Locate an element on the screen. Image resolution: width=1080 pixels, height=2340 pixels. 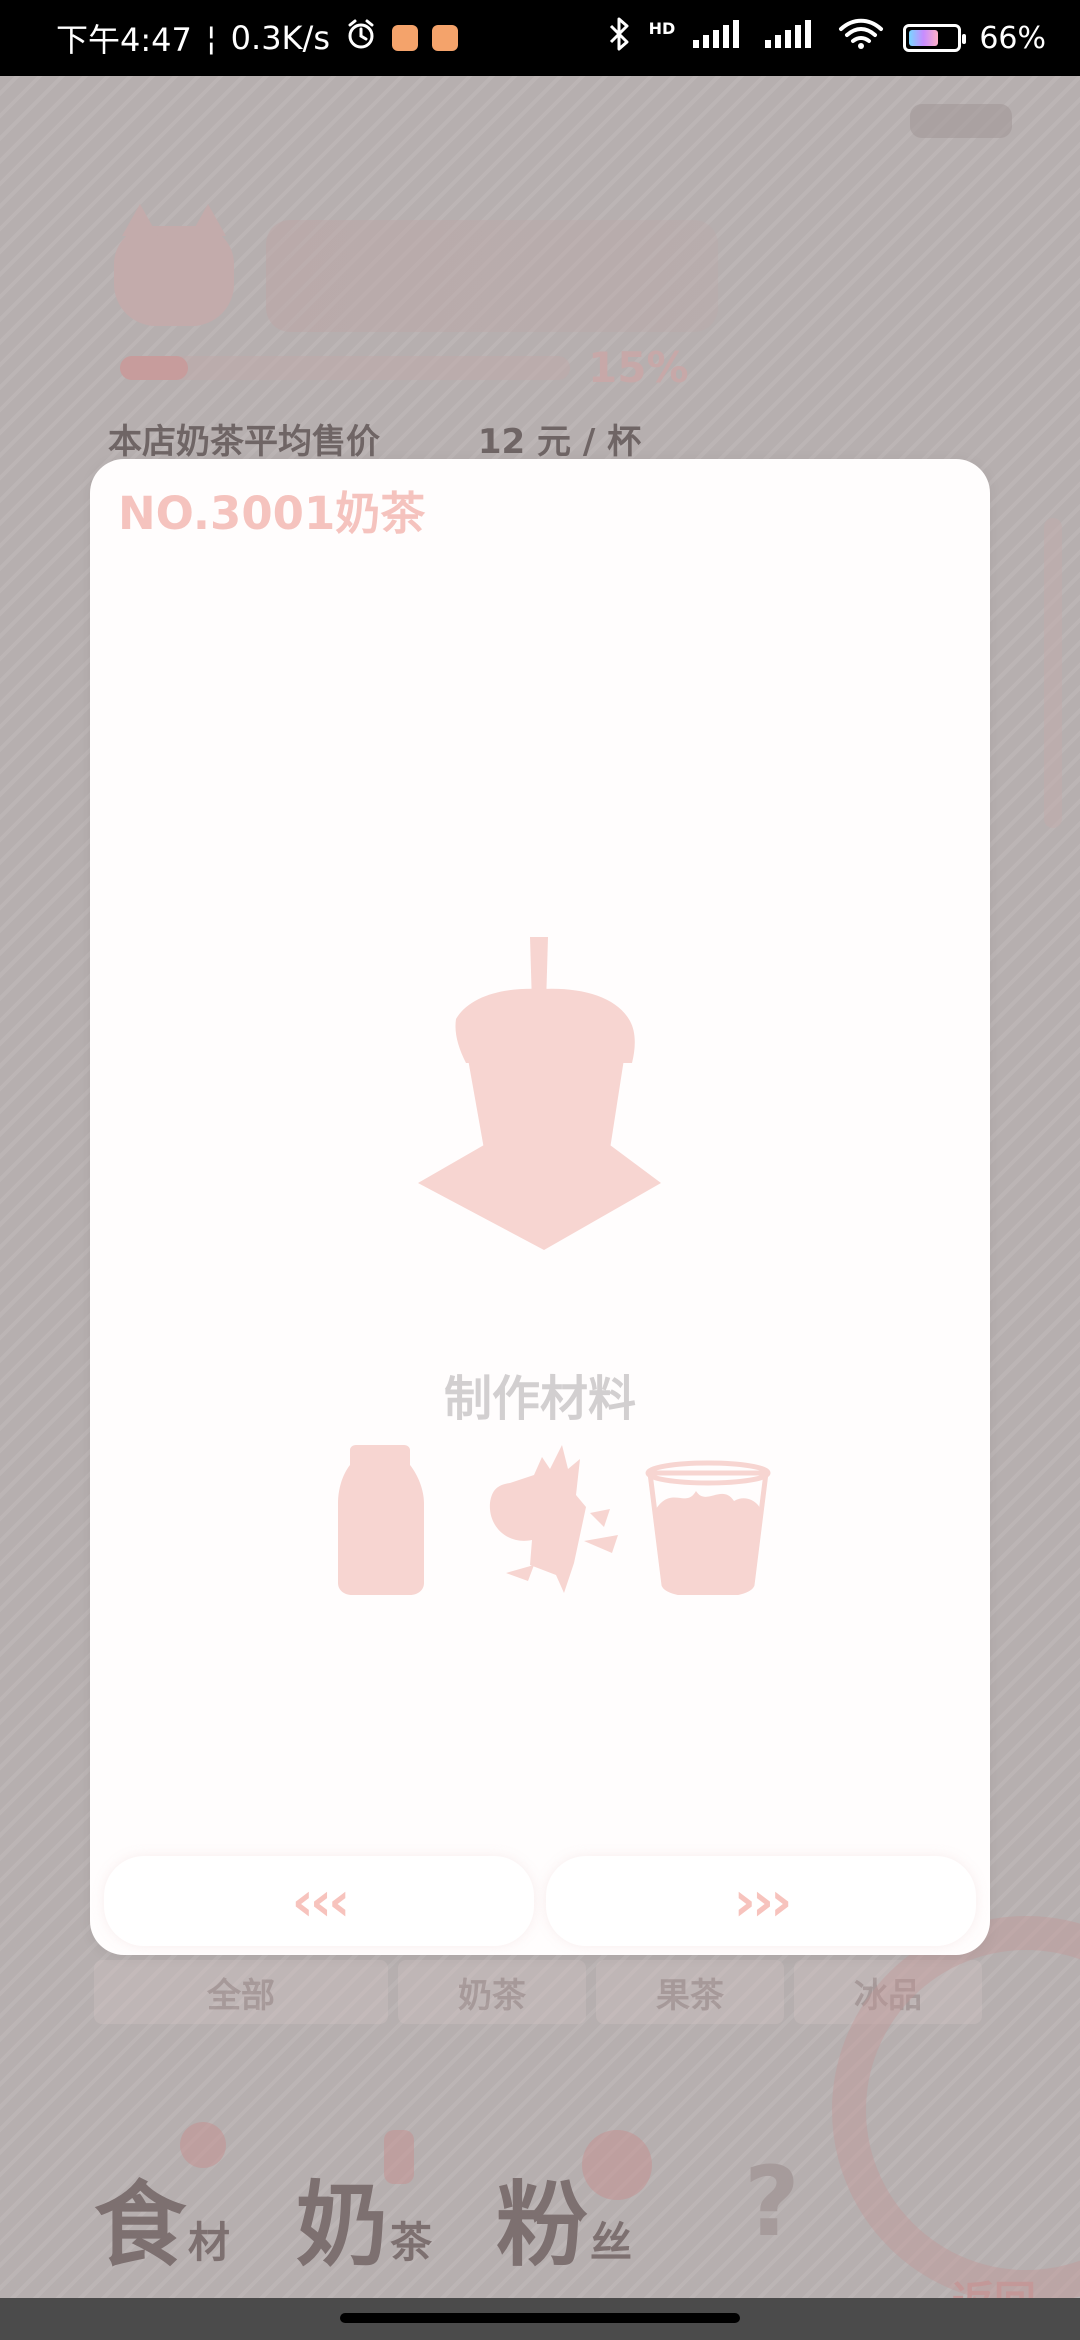
next-item-button: ››› is located at coordinates (761, 1901).